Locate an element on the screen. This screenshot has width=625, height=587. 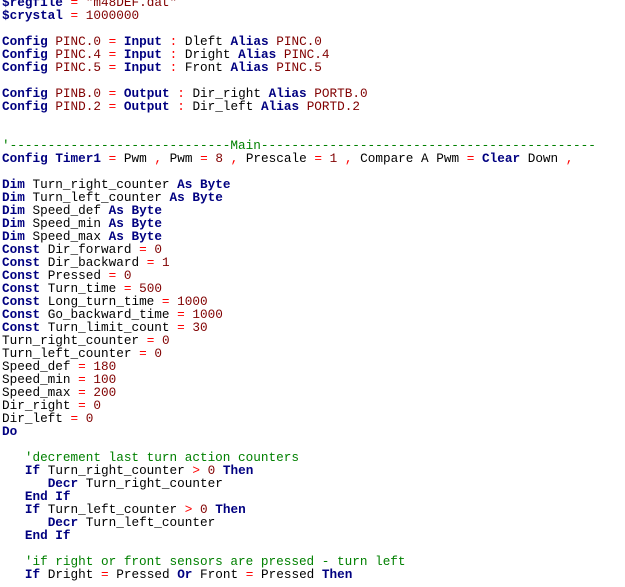
keyword-token: $crystal is located at coordinates (32, 15).